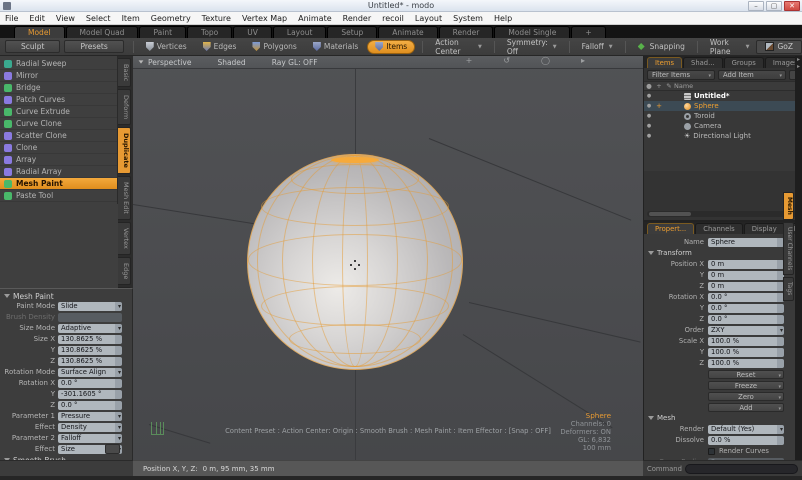 Image resolution: width=802 pixels, height=480 pixels. I want to click on layout-tab: UV, so click(252, 32).